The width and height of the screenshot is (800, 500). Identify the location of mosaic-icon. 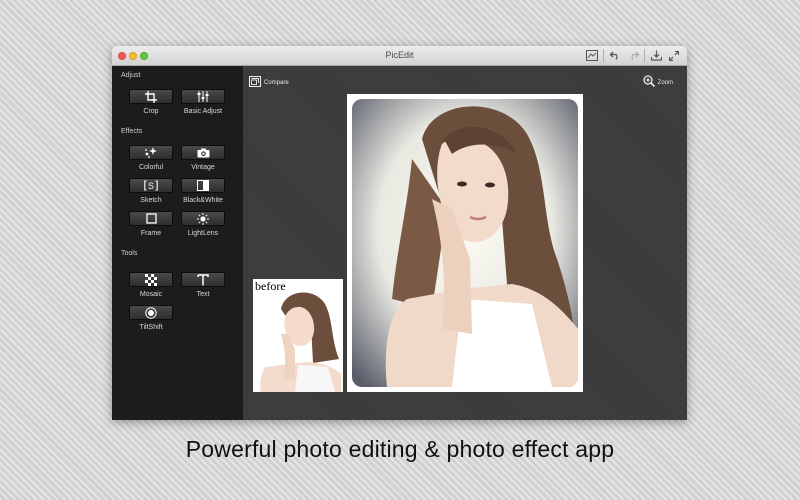
(151, 279).